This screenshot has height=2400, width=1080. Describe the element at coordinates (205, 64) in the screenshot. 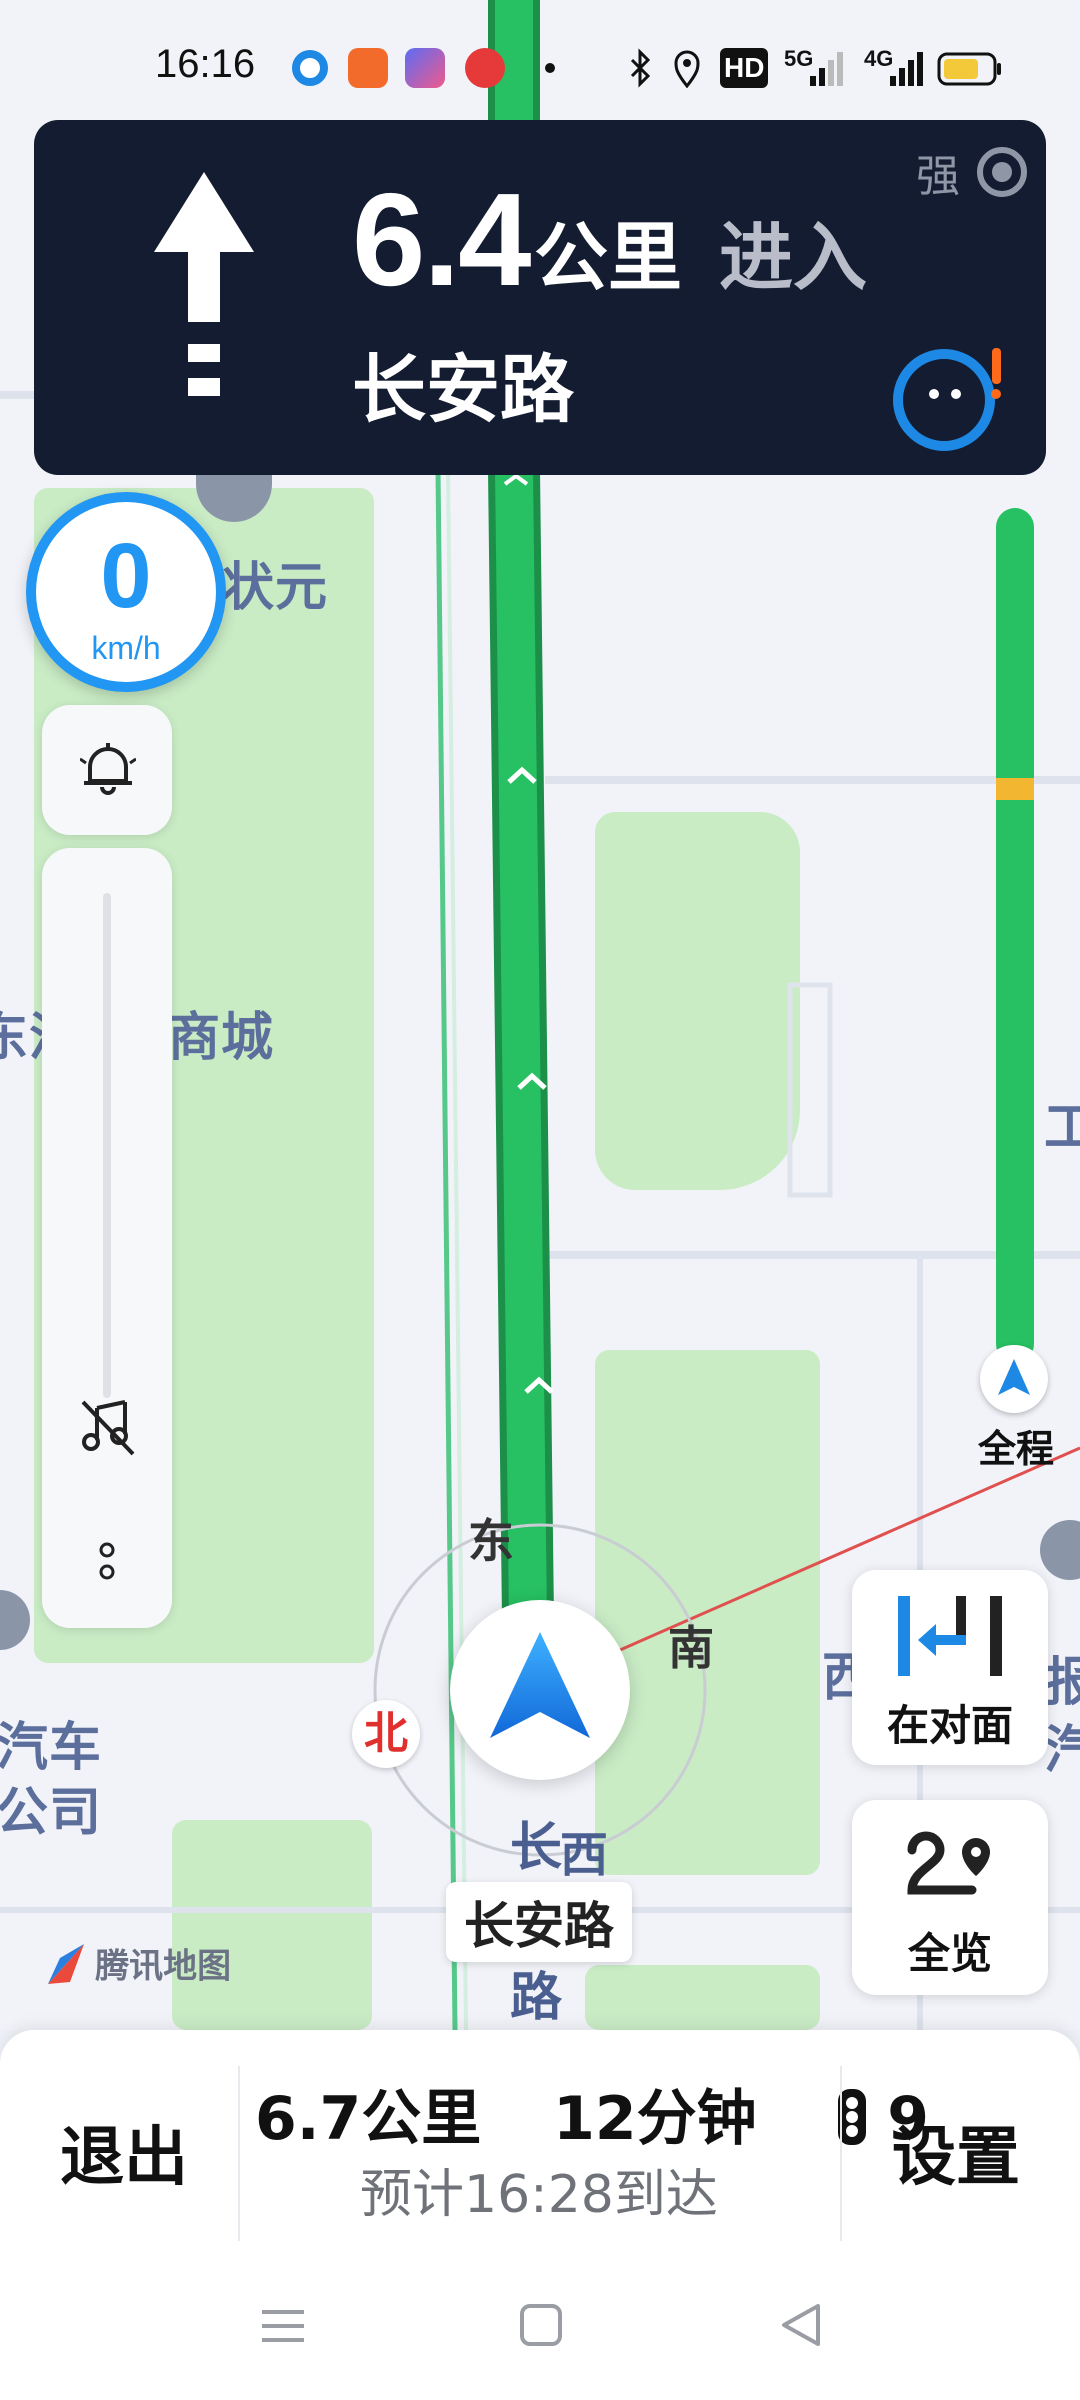

I see `status-time: 16:16` at that location.